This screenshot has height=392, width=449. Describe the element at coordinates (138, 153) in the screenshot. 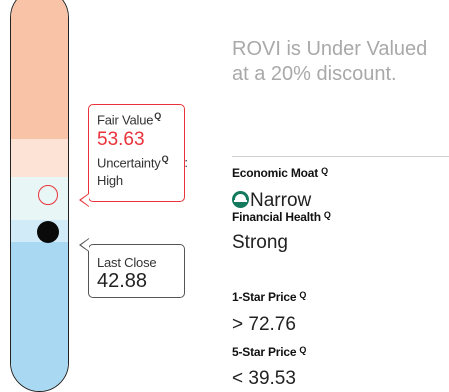

I see `fair-value-callout: Fair ValueQ 53.63 UncertaintyQ: High` at that location.